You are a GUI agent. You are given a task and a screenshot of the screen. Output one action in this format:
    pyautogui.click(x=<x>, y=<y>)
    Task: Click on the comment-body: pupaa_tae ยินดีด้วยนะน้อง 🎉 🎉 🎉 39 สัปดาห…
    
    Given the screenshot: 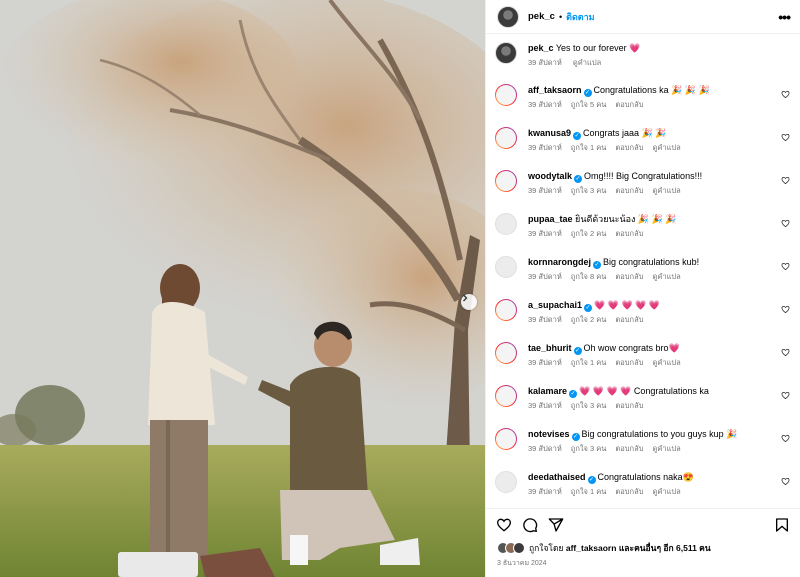 What is the action you would take?
    pyautogui.click(x=659, y=224)
    